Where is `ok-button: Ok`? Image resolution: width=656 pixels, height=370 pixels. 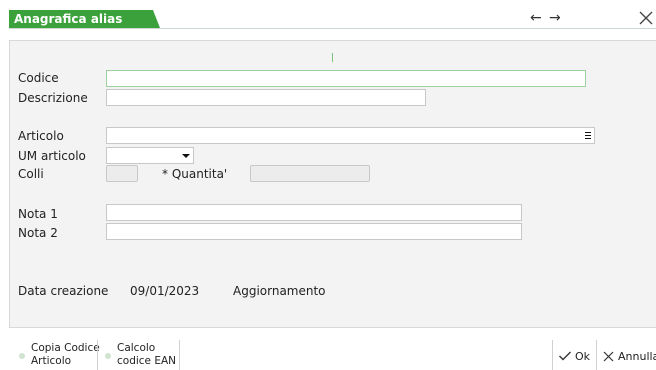
ok-button: Ok is located at coordinates (574, 356).